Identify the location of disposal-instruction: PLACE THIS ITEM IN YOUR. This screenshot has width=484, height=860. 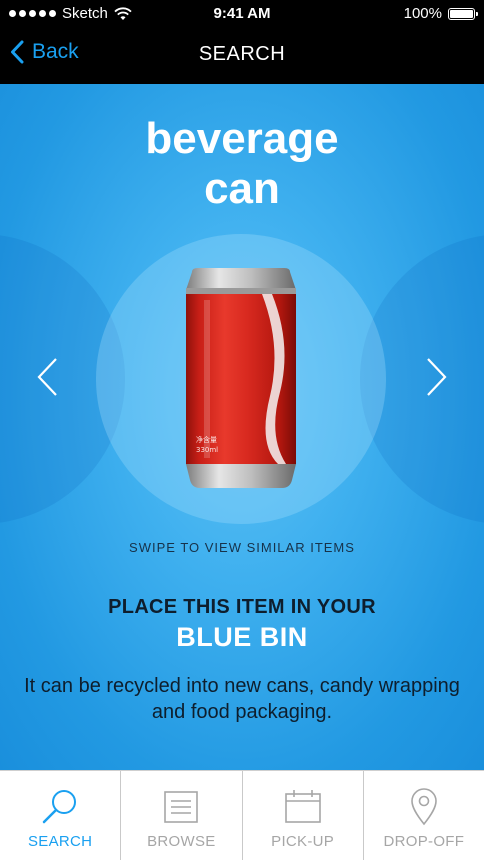
(242, 607).